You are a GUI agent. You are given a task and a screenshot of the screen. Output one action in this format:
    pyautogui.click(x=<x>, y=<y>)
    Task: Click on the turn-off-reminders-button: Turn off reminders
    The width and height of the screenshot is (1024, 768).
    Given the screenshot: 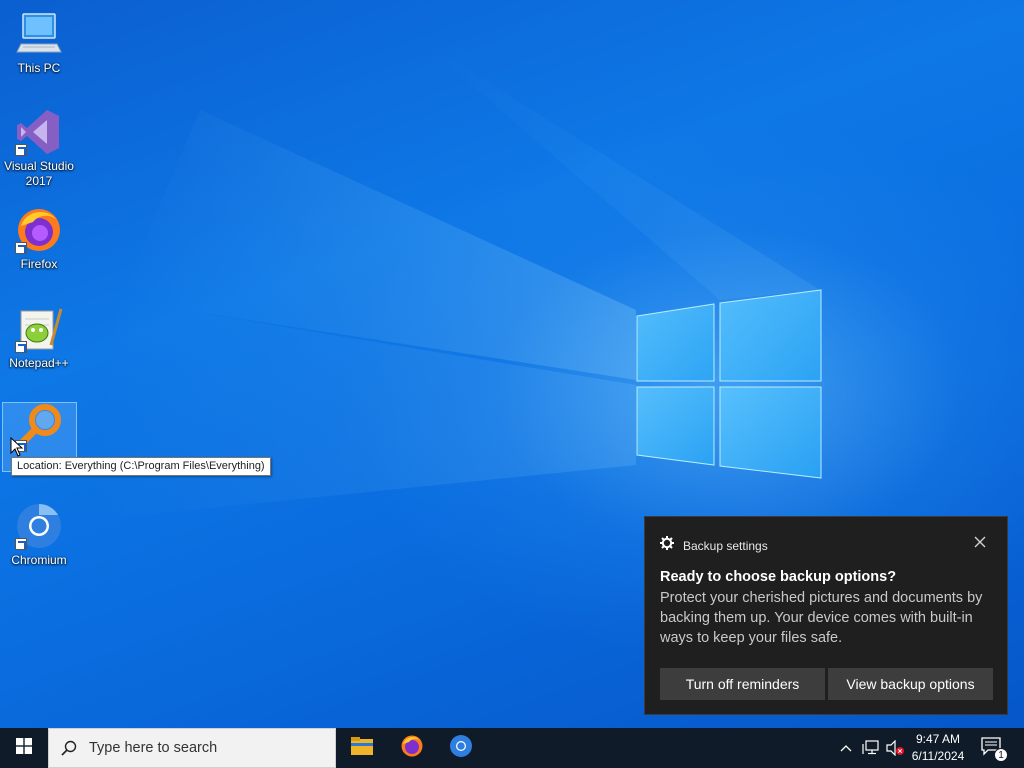 What is the action you would take?
    pyautogui.click(x=742, y=684)
    